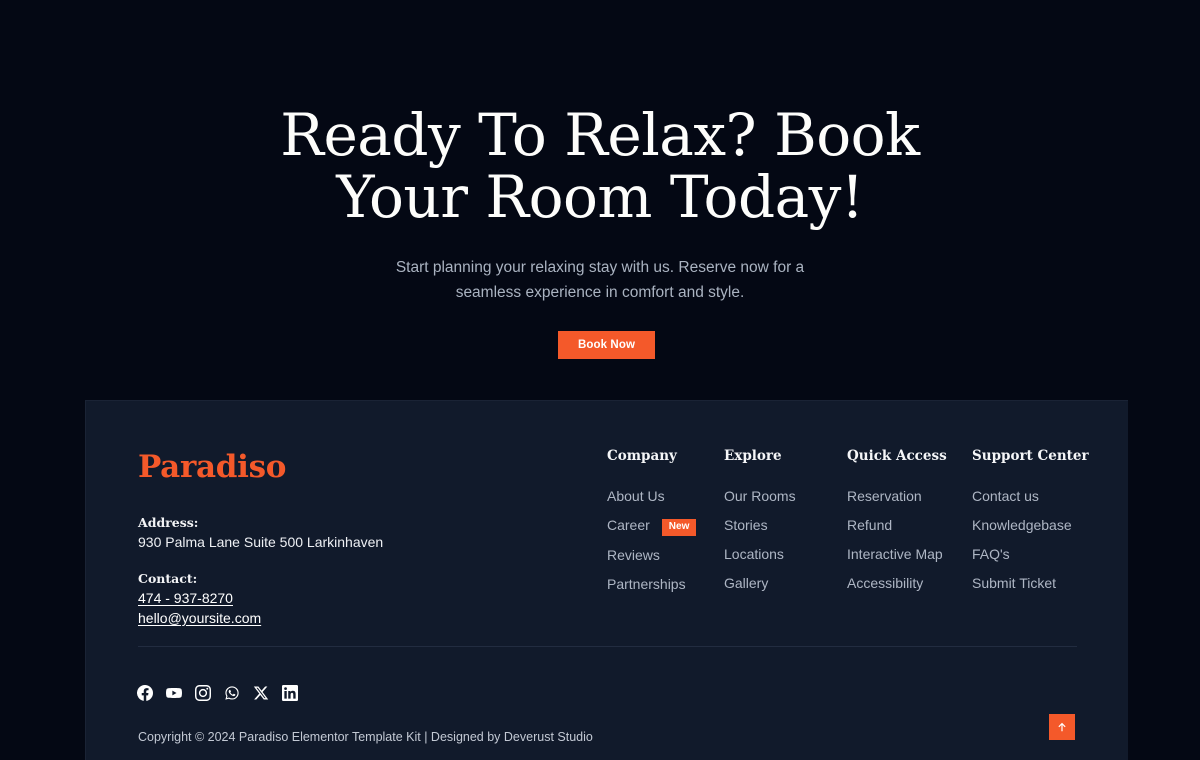 The image size is (1200, 760). I want to click on footer-link-locations: Locations, so click(760, 554).